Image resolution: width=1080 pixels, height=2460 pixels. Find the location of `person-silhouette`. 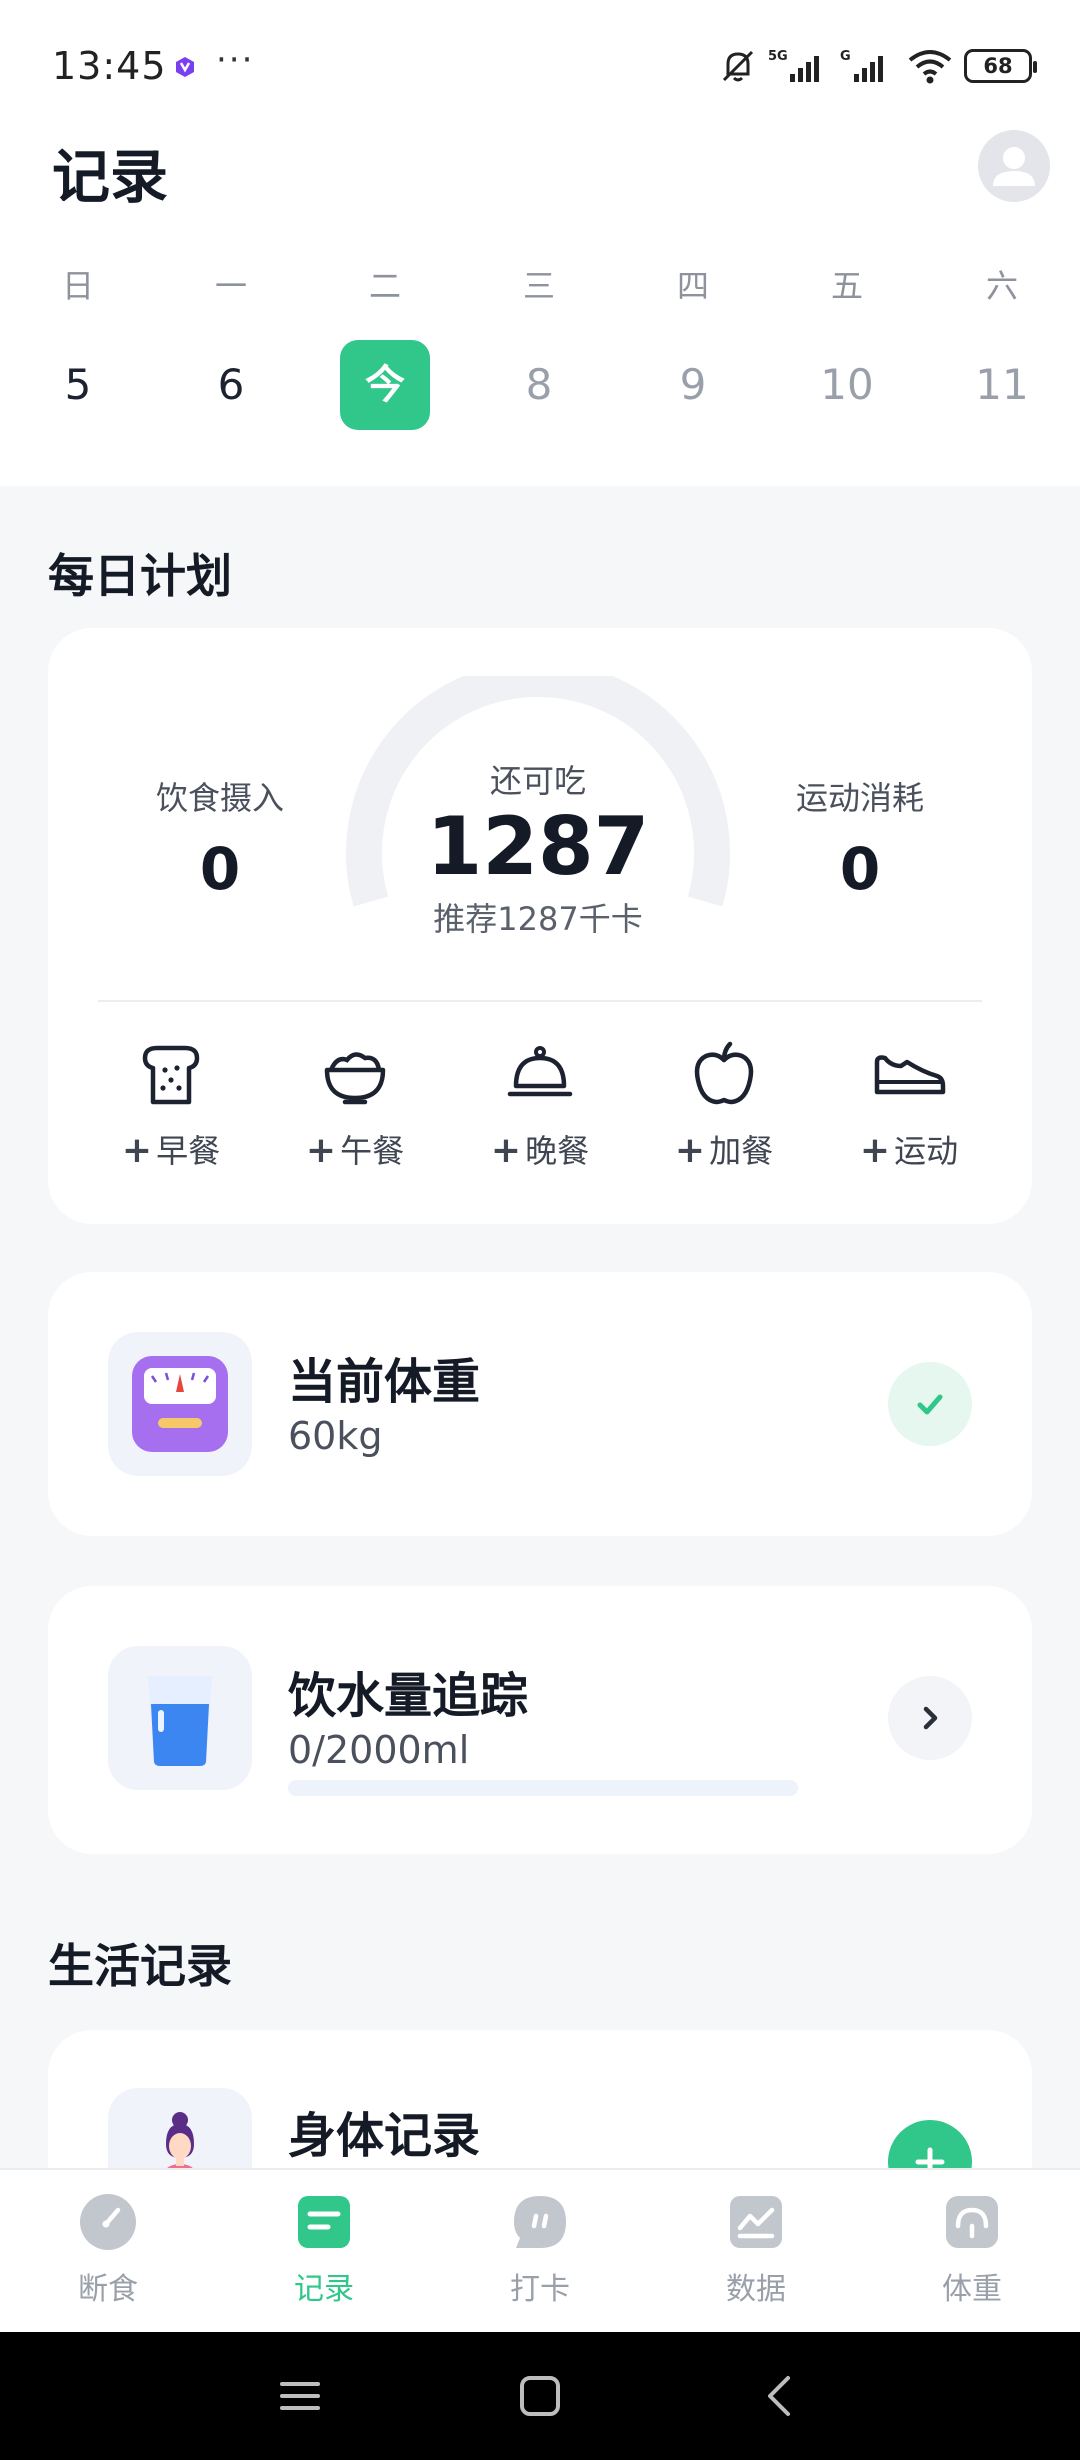

person-silhouette is located at coordinates (1014, 166).